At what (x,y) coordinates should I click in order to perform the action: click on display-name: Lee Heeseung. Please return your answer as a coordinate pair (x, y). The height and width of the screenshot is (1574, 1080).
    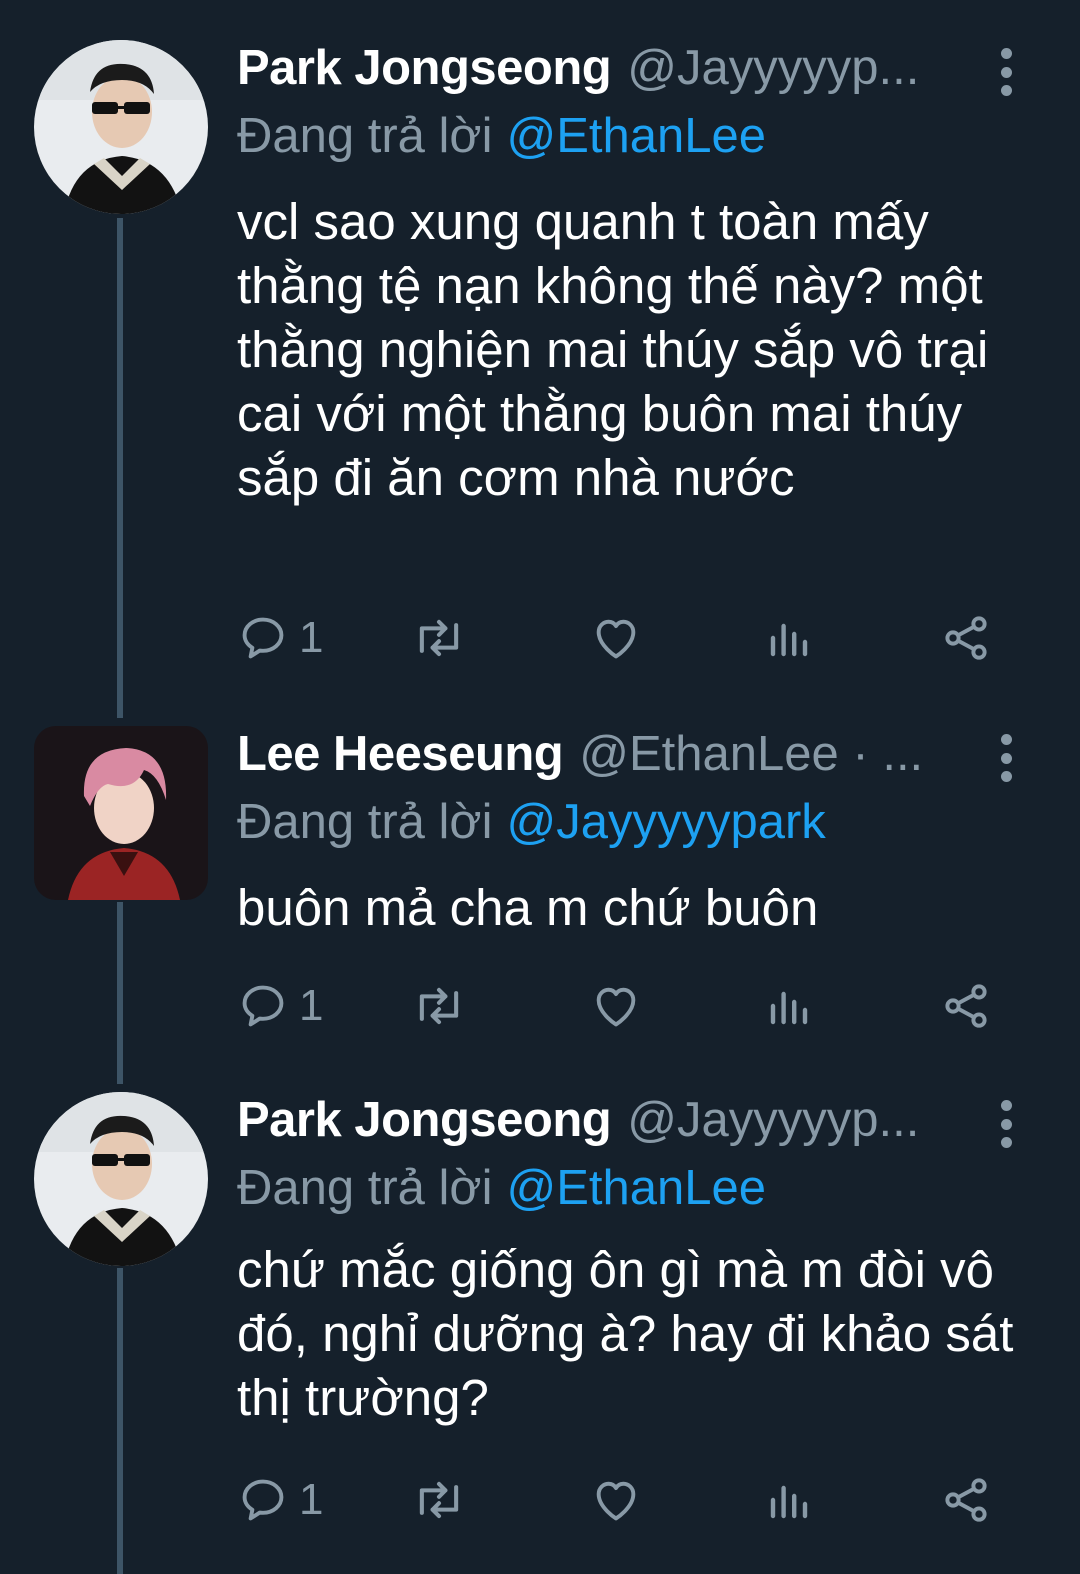
    Looking at the image, I should click on (400, 754).